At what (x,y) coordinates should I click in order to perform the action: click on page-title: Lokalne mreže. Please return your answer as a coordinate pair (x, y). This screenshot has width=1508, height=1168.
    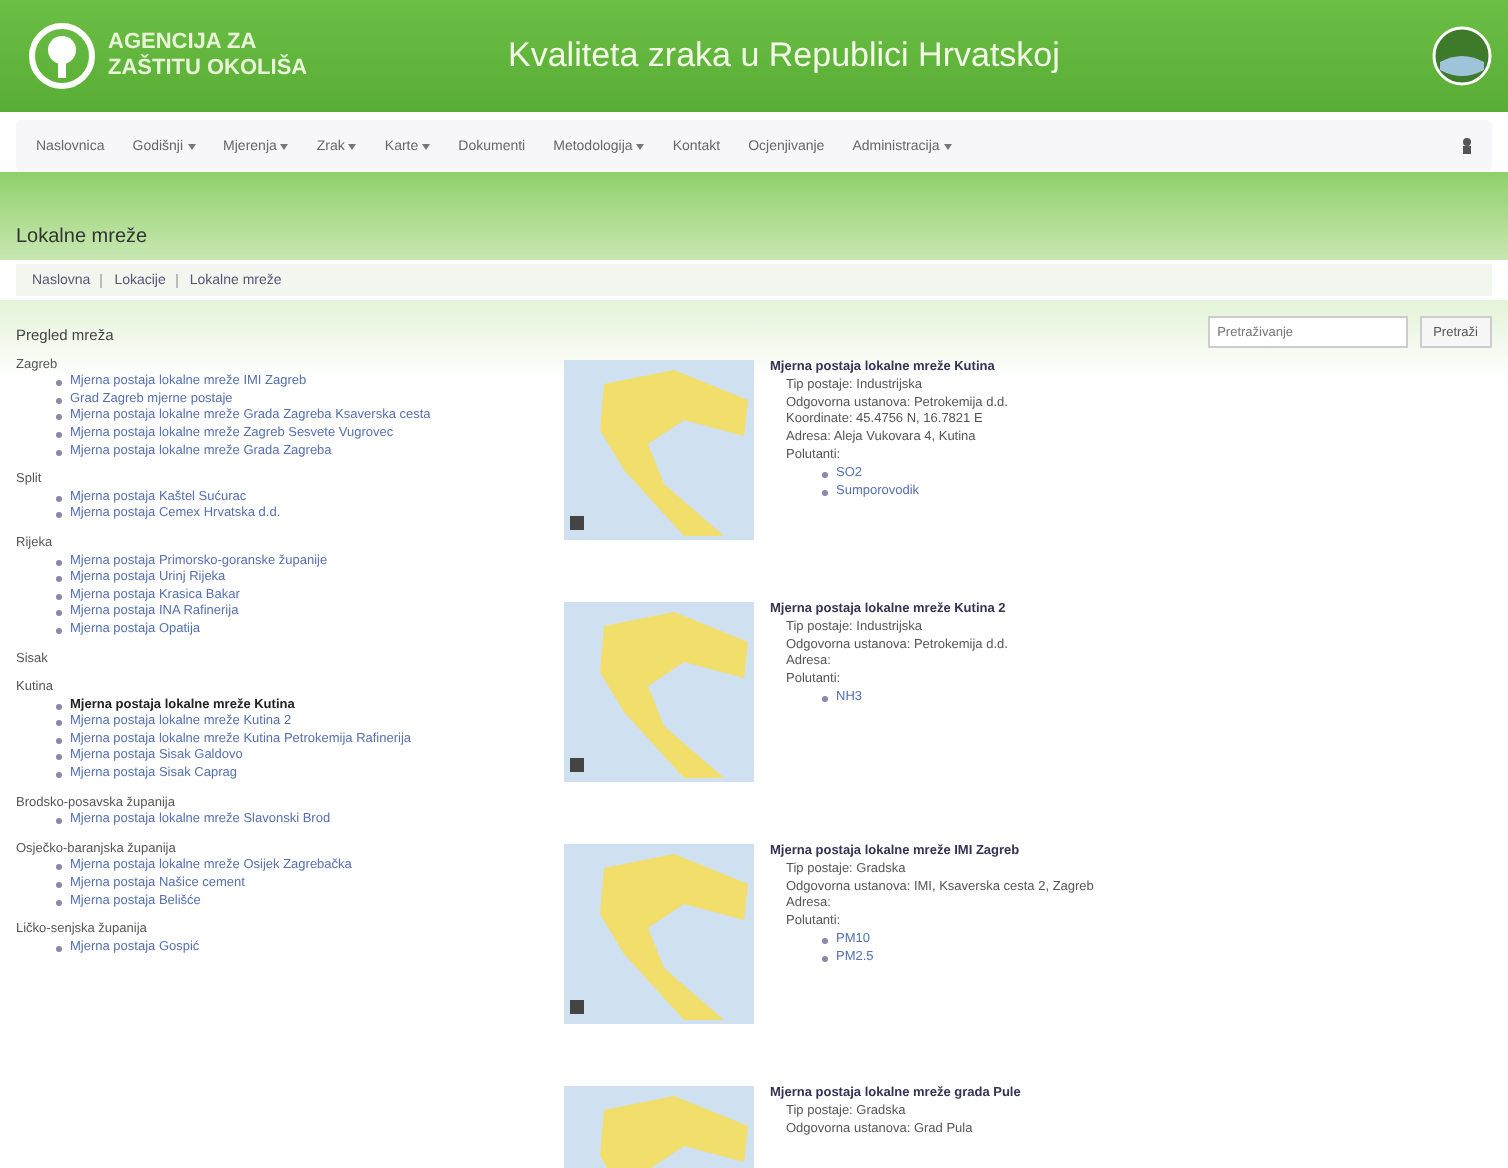
    Looking at the image, I should click on (82, 237).